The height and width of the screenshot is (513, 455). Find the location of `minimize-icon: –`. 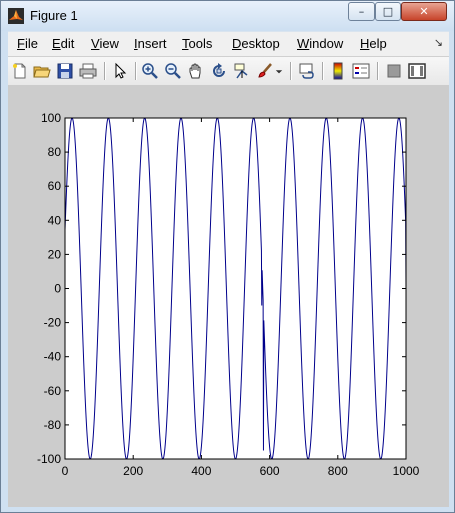

minimize-icon: – is located at coordinates (361, 11).